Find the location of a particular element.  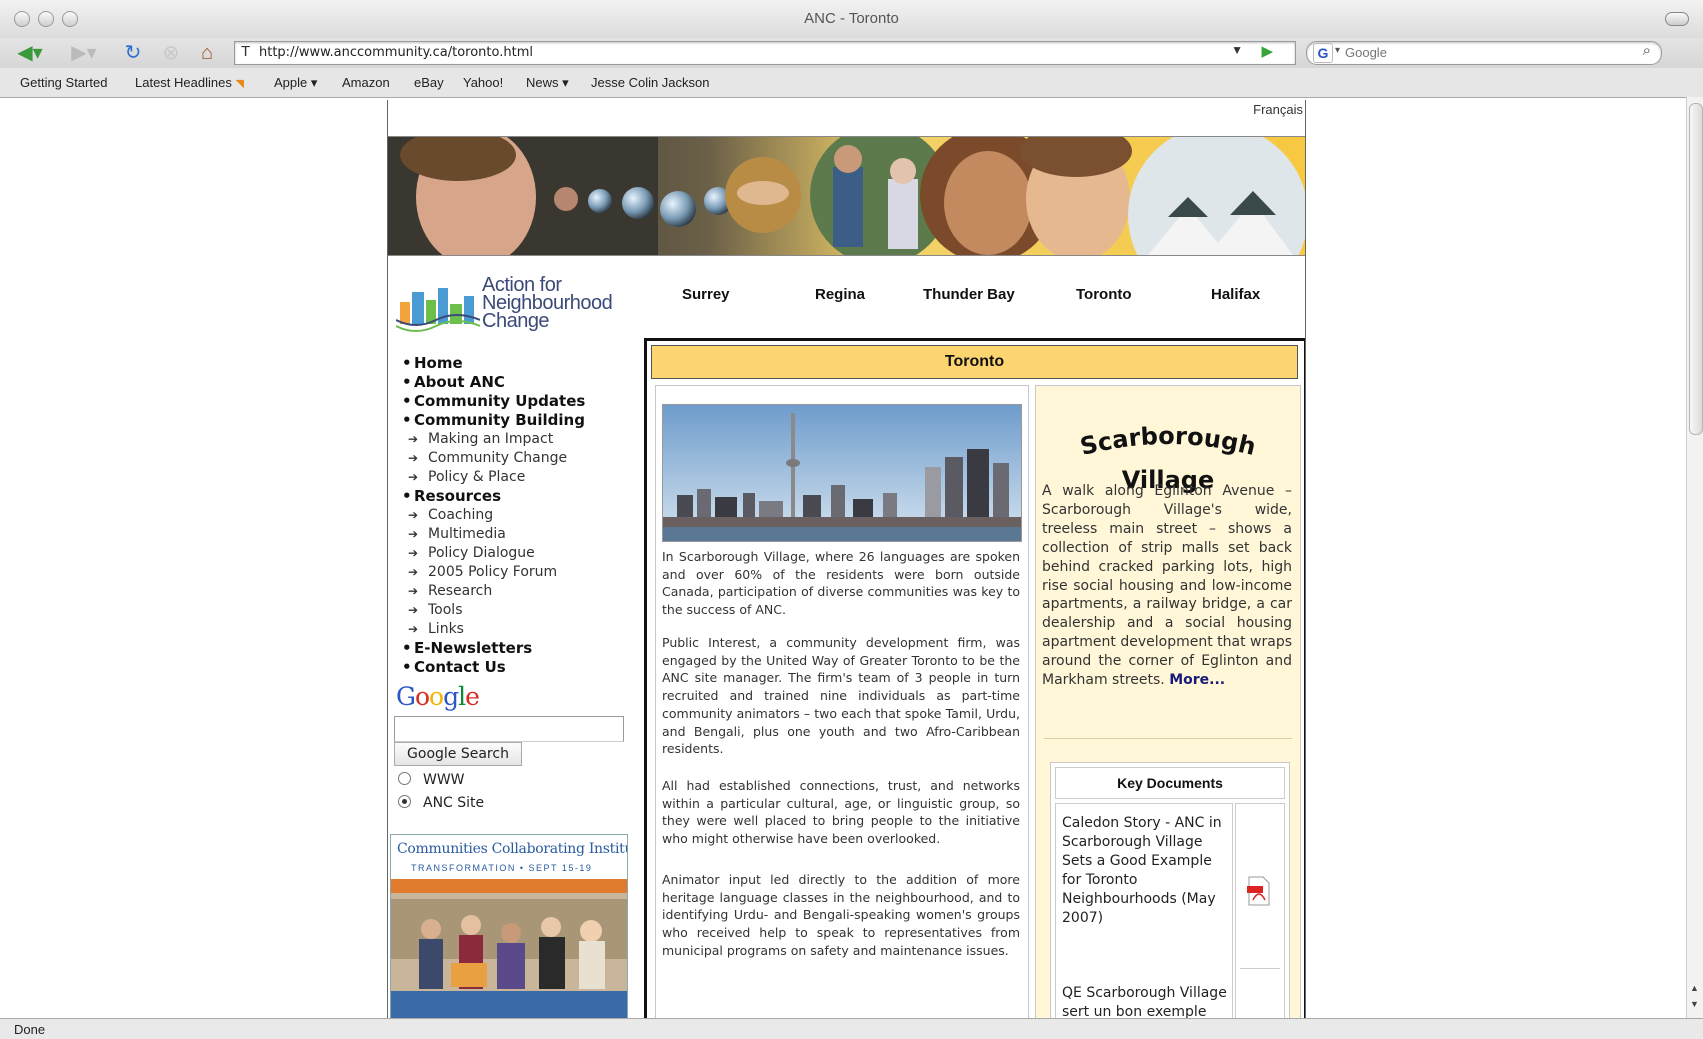

radio-option-www: WWW is located at coordinates (431, 780).